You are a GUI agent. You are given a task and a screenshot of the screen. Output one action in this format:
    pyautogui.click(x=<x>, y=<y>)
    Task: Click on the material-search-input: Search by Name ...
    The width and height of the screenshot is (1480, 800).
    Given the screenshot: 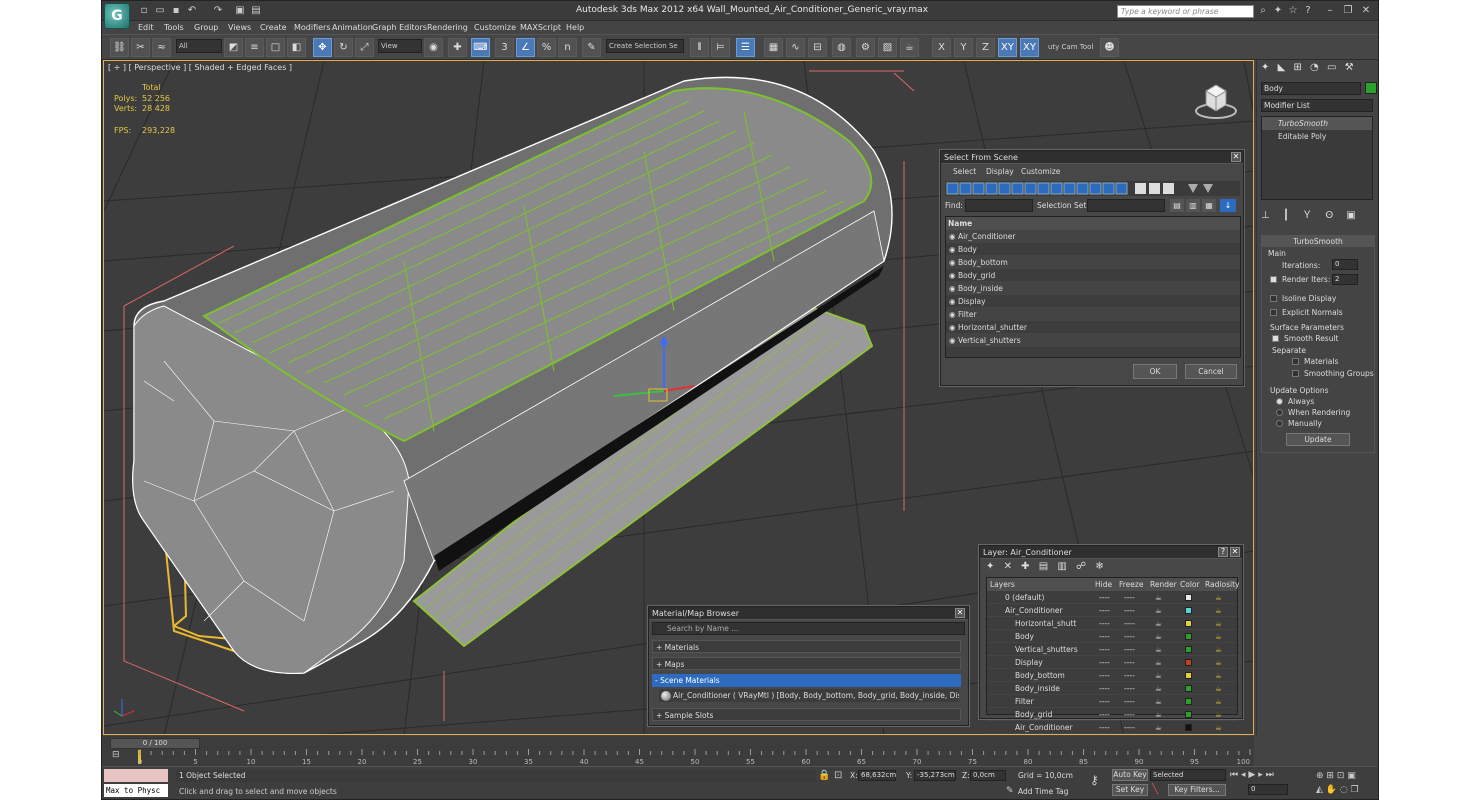 What is the action you would take?
    pyautogui.click(x=808, y=628)
    